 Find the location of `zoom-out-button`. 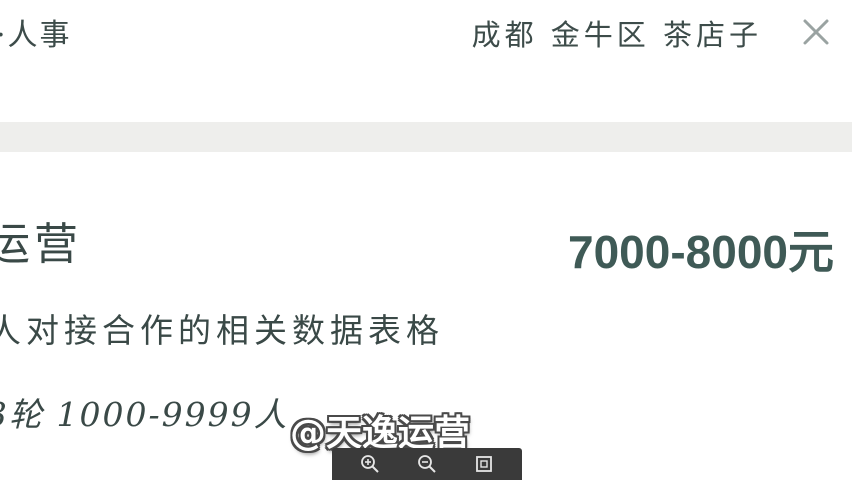

zoom-out-button is located at coordinates (427, 464).